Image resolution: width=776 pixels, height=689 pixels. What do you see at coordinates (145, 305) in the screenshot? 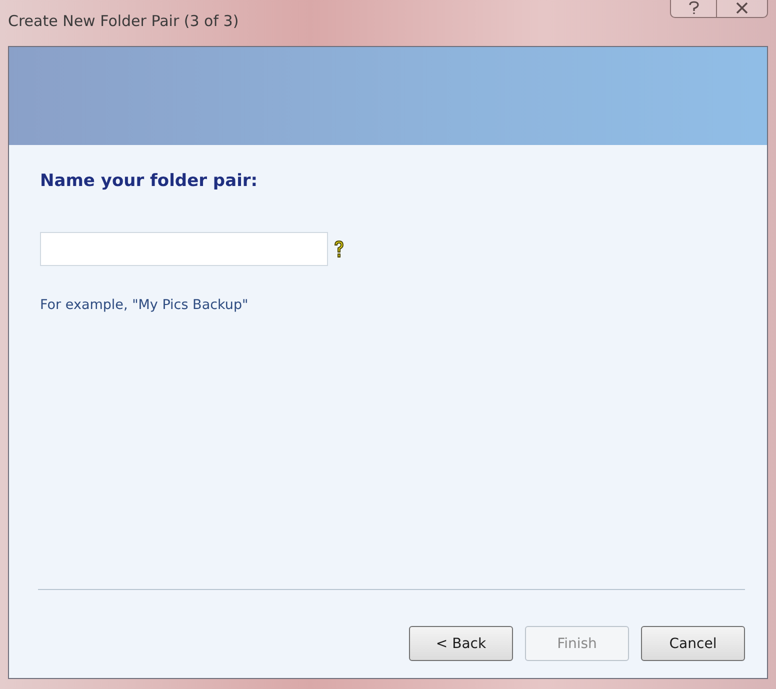
I see `example-hint: For example, "My Pics Backup"` at bounding box center [145, 305].